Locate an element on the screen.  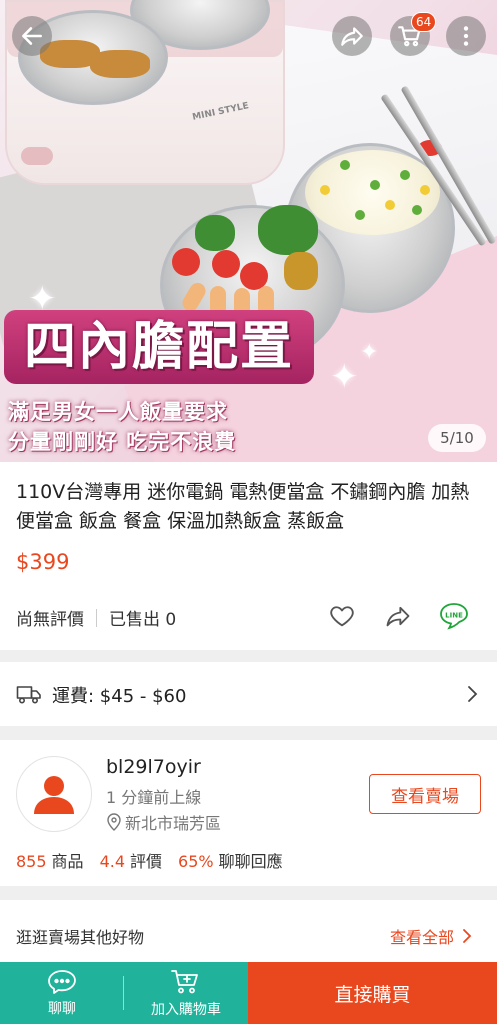
more-from-store-label: 逛逛賣場其他好物 is located at coordinates (80, 937).